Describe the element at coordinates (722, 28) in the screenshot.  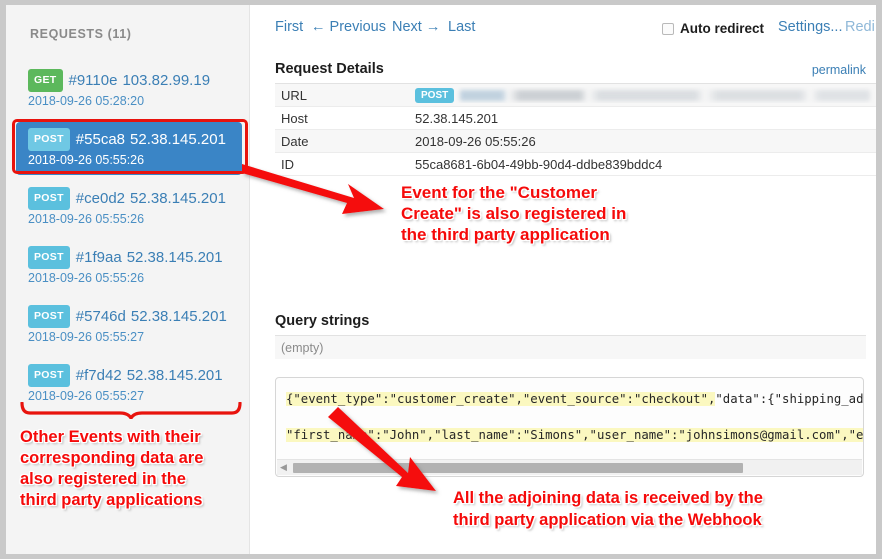
I see `auto-redirect-label: Auto redirect` at that location.